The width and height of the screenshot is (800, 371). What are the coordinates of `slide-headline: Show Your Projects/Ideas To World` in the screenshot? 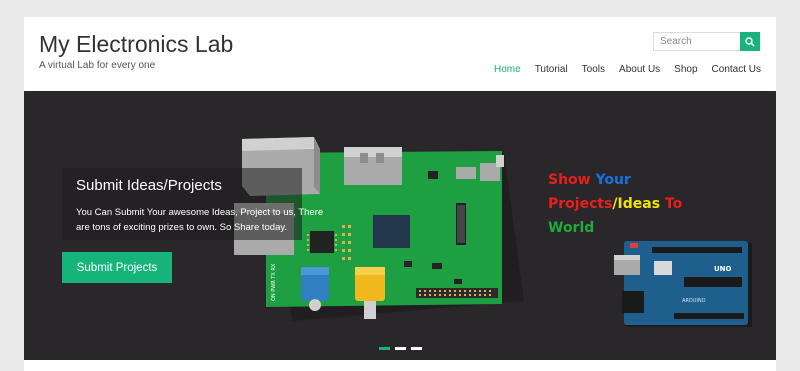 It's located at (615, 204).